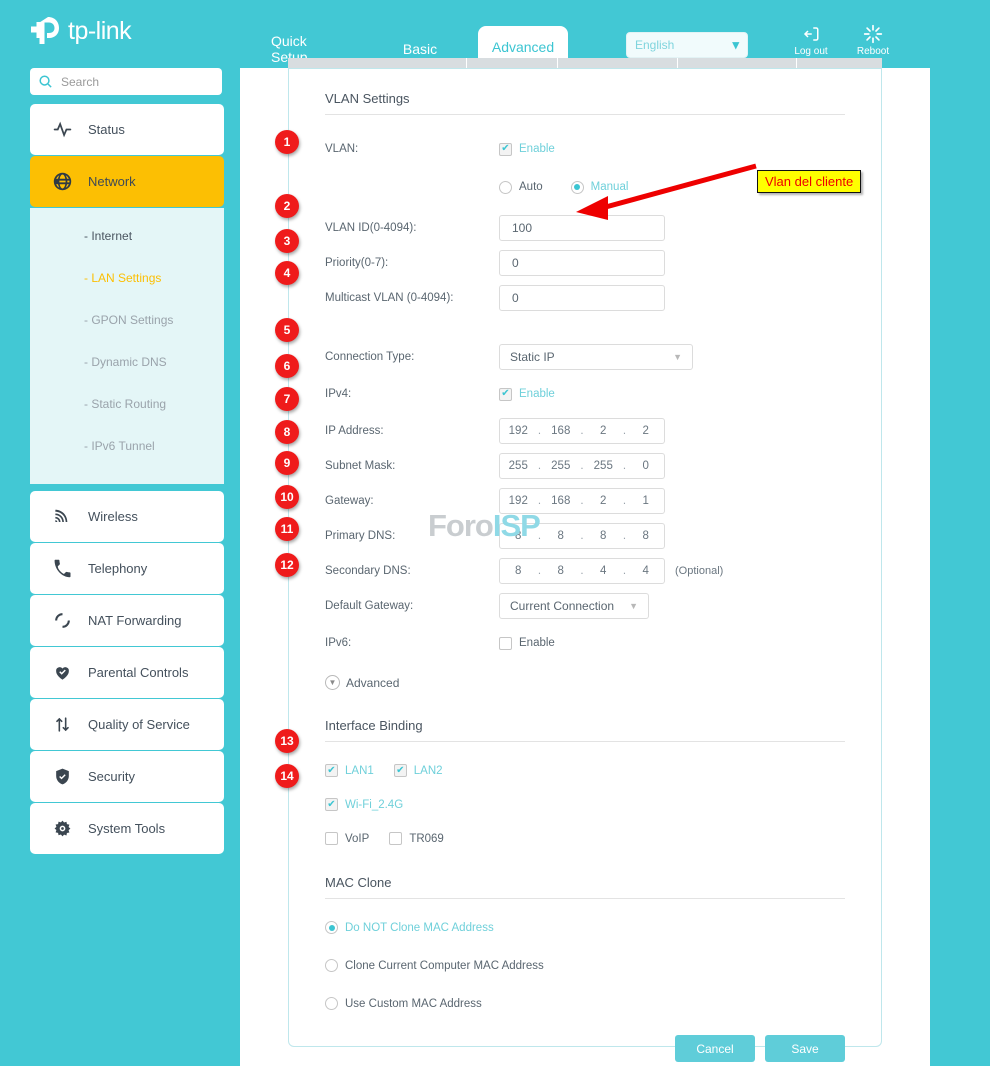  Describe the element at coordinates (113, 516) in the screenshot. I see `sidebar-item-label: Wireless` at that location.